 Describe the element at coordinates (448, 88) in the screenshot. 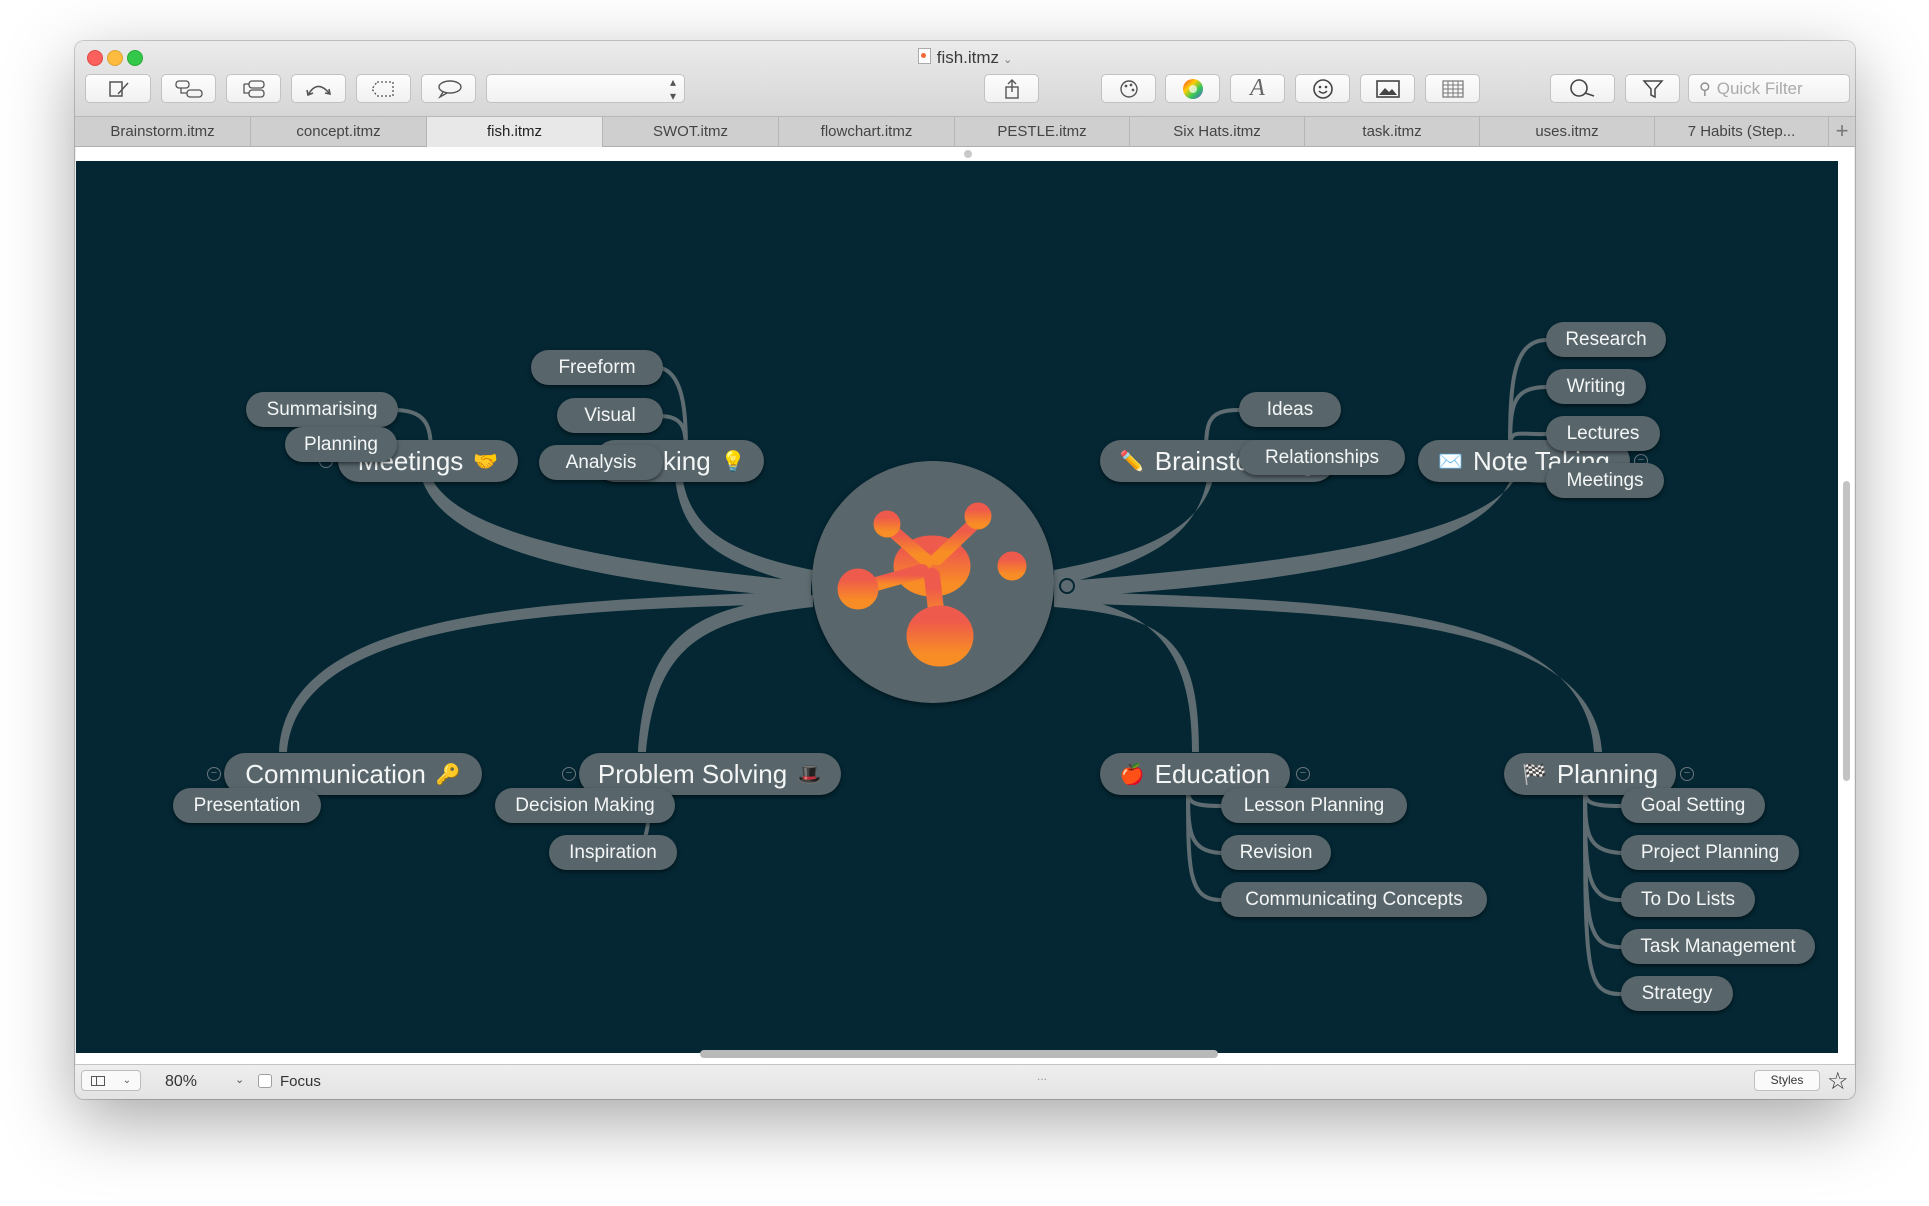

I see `add-callout-button` at that location.